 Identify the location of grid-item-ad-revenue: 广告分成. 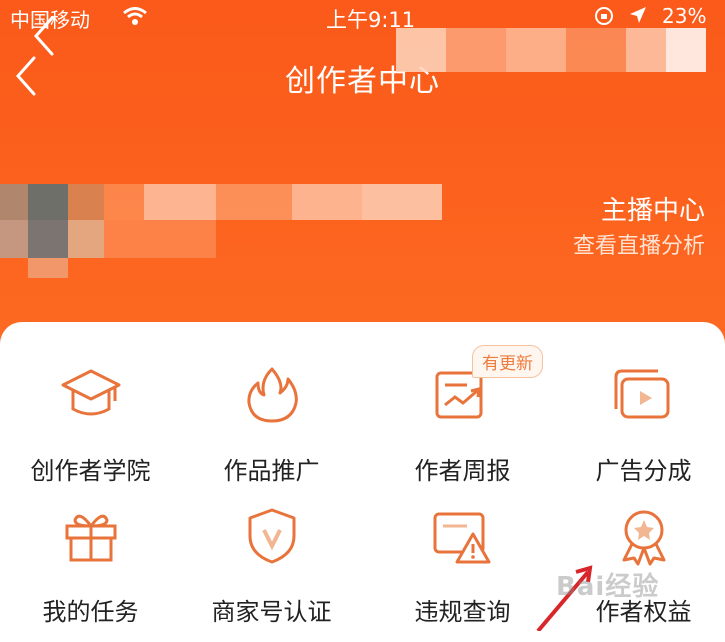
(639, 414).